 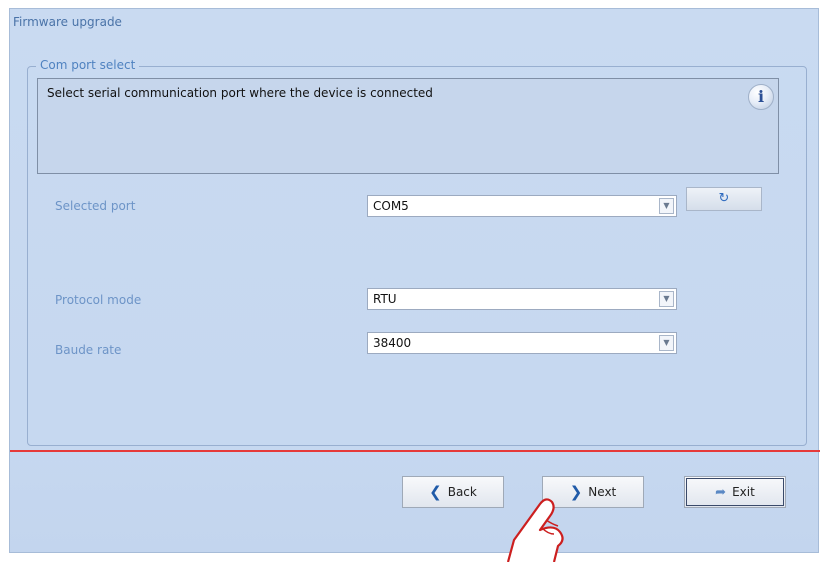 What do you see at coordinates (522, 343) in the screenshot?
I see `baud-rate-combo: 38400 ▼` at bounding box center [522, 343].